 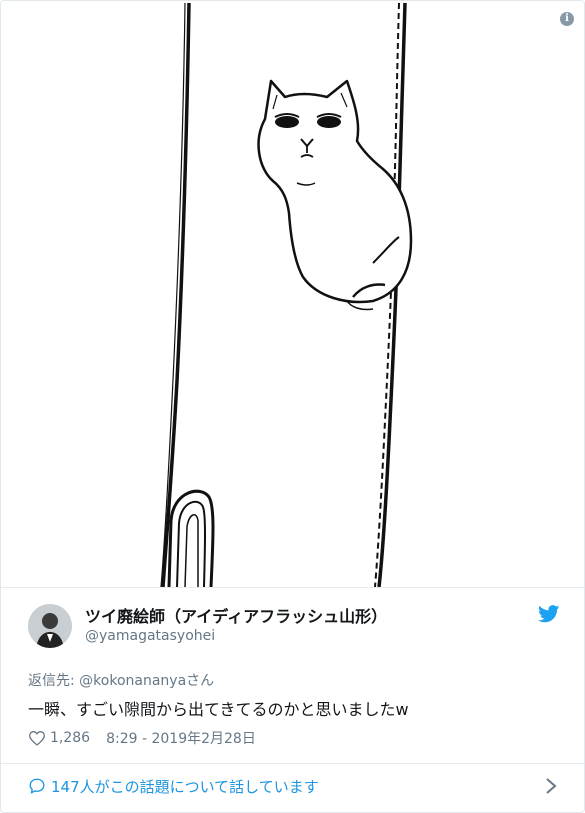 What do you see at coordinates (54, 681) in the screenshot?
I see `reply-prefix: 返信先:` at bounding box center [54, 681].